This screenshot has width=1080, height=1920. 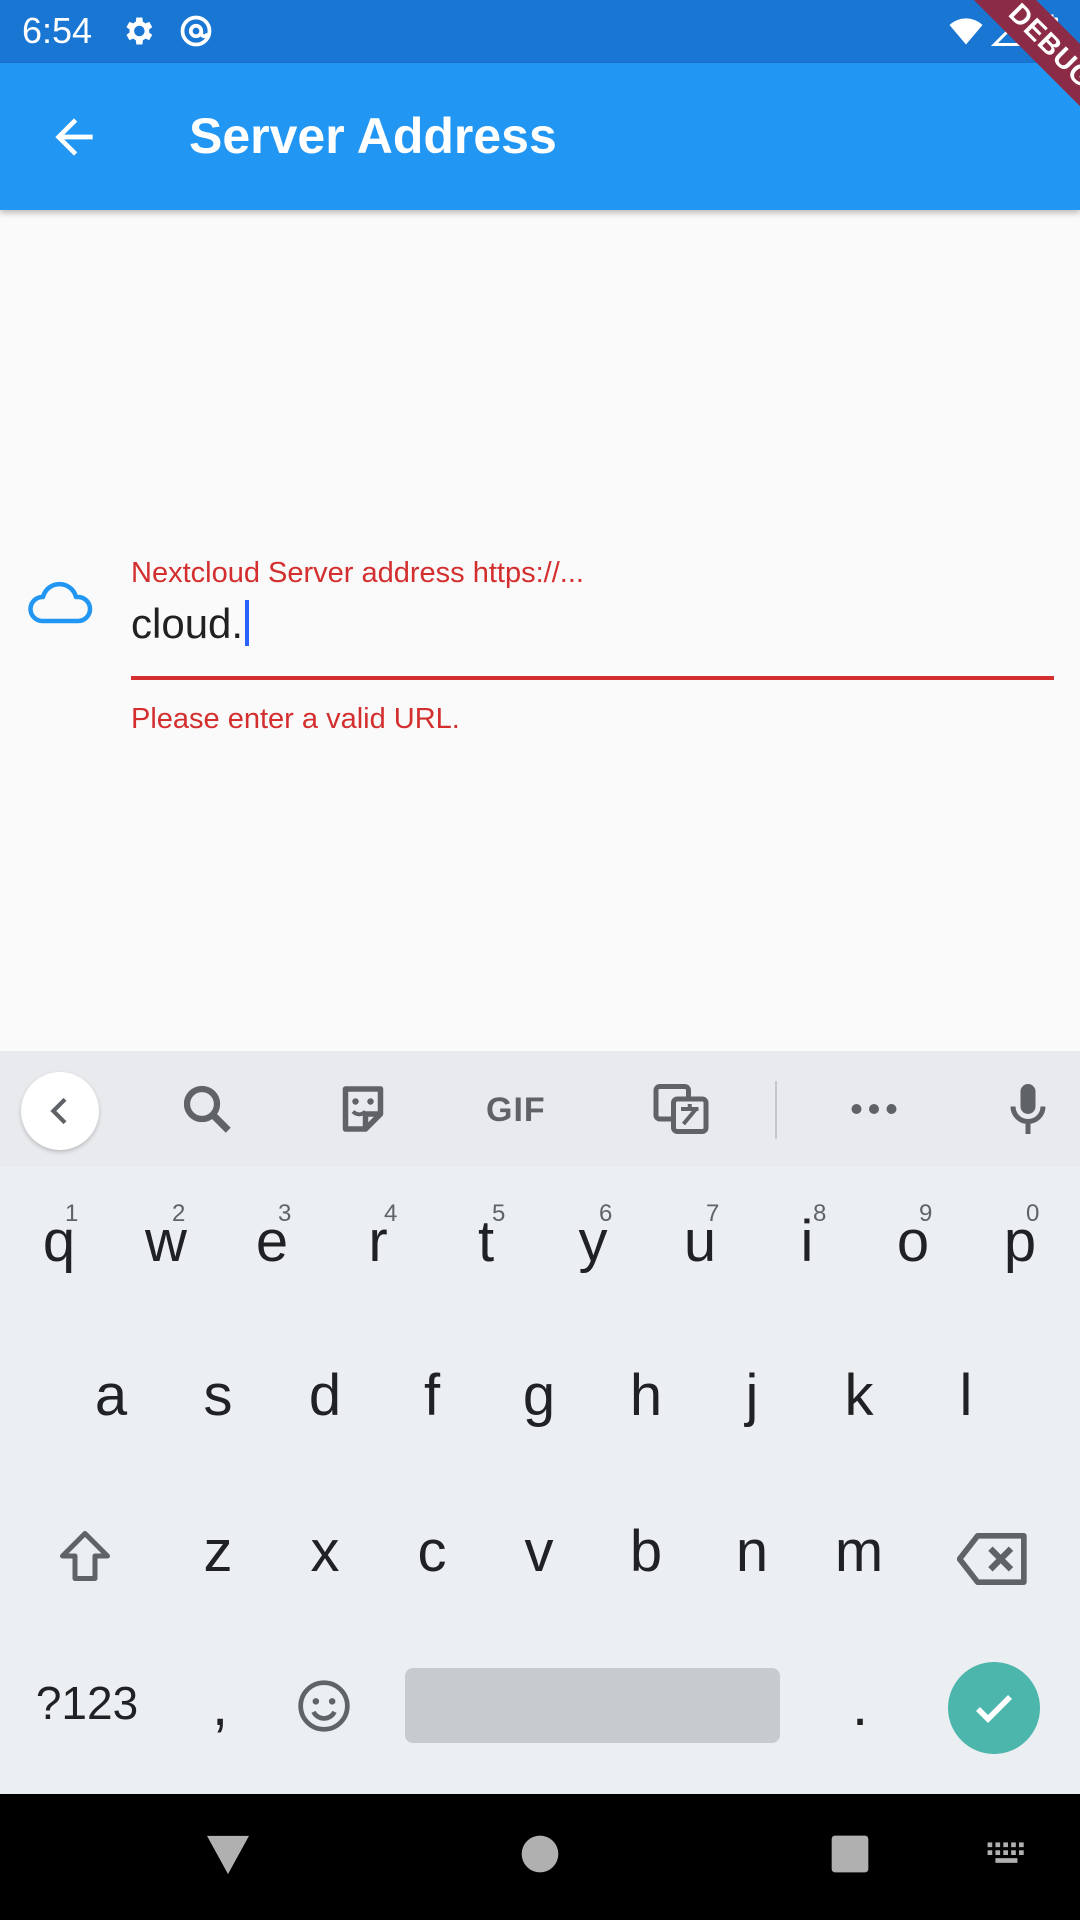 I want to click on chevron-left-icon, so click(x=58, y=1111).